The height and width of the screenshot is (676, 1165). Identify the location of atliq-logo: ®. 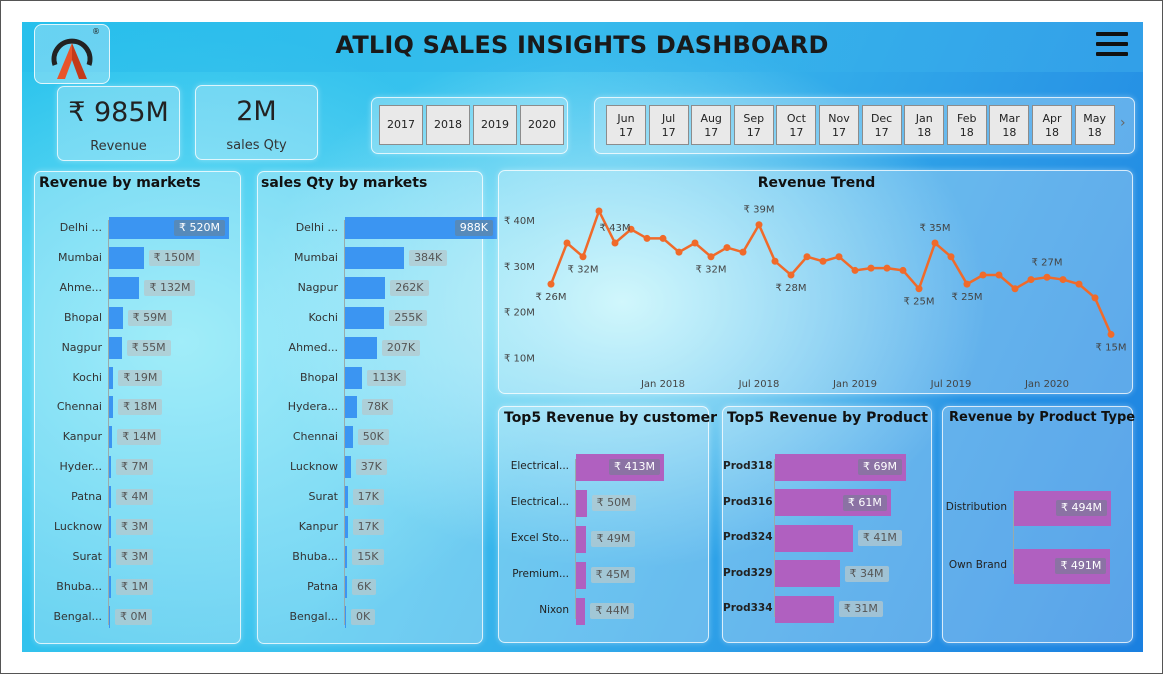
(72, 54).